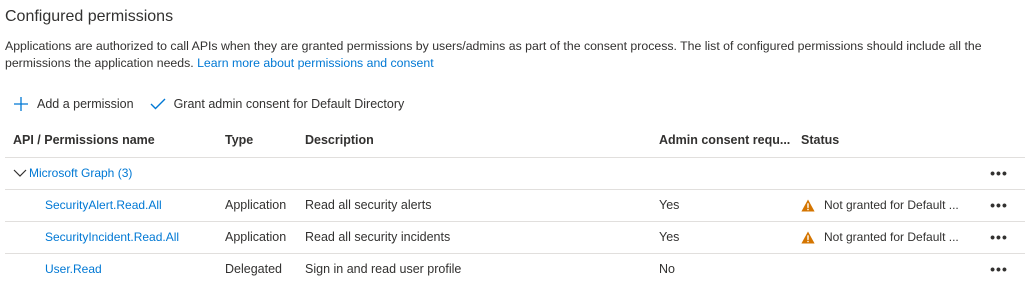 Image resolution: width=1031 pixels, height=298 pixels. I want to click on add-permission-button: Add a permission, so click(73, 104).